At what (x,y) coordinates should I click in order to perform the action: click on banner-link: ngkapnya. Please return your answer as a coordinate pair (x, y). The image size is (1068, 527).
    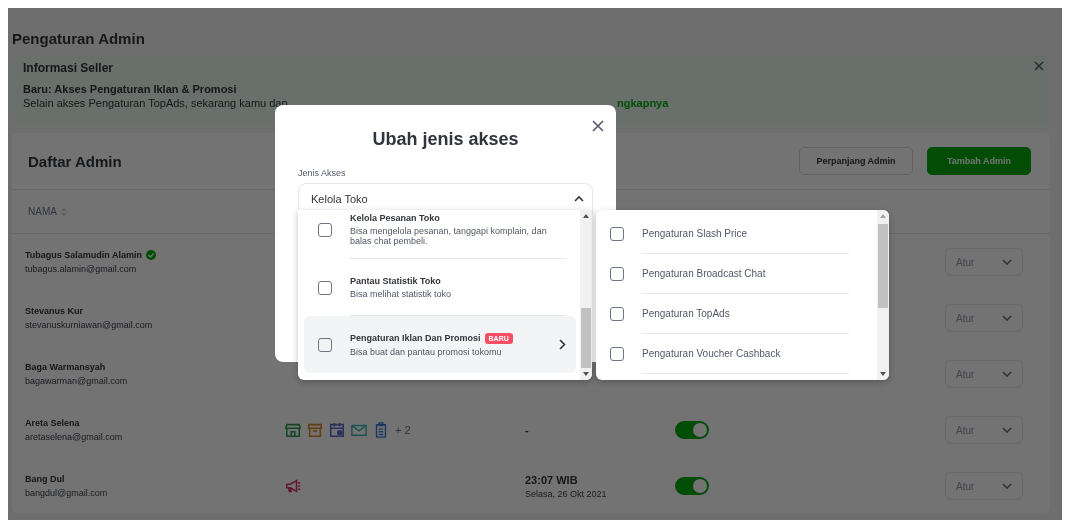
    Looking at the image, I should click on (828, 103).